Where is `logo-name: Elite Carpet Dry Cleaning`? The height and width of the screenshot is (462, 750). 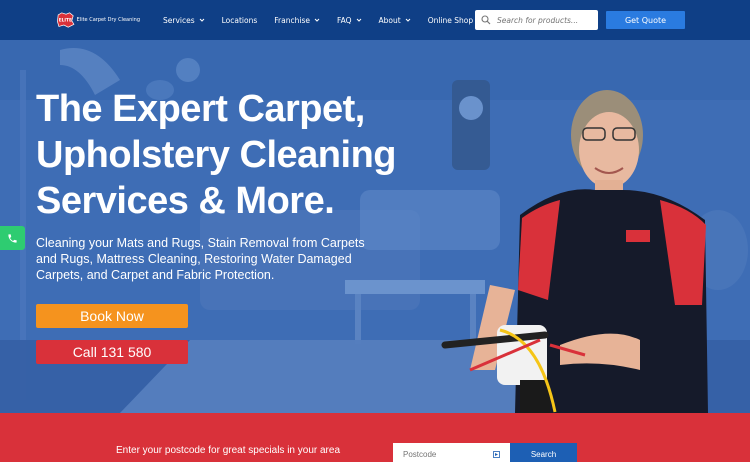
logo-name: Elite Carpet Dry Cleaning is located at coordinates (108, 20).